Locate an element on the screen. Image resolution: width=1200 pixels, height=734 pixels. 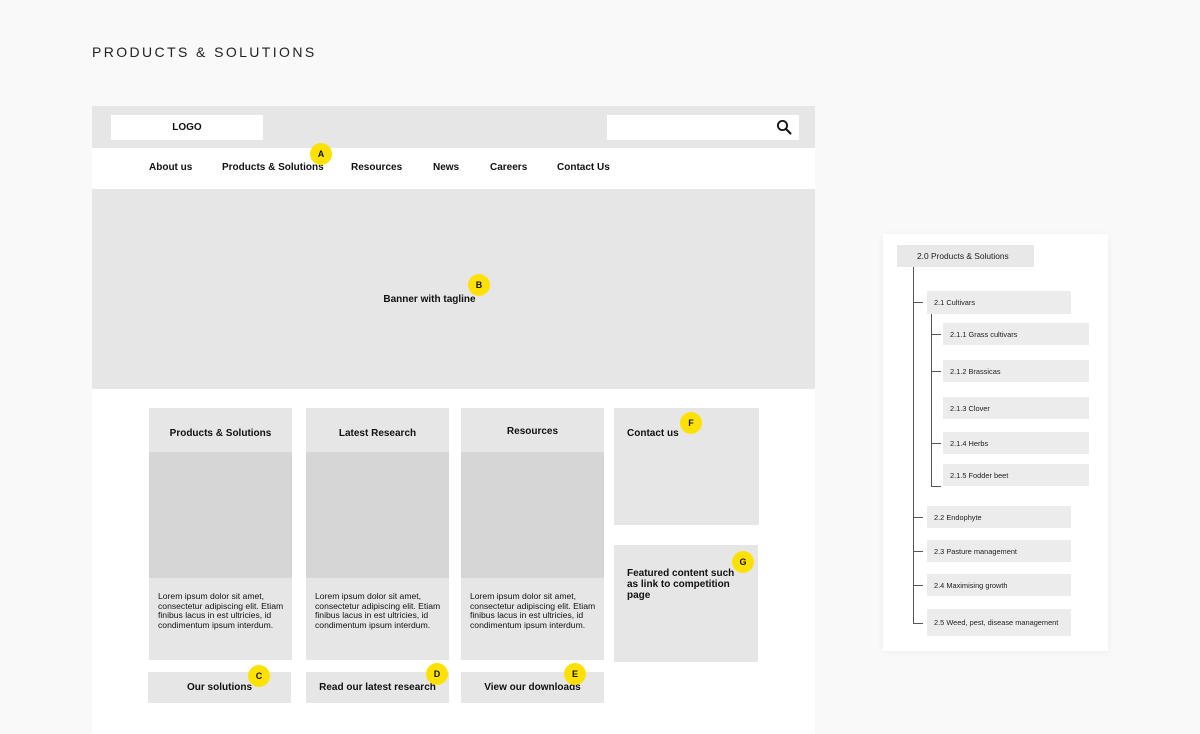
annotation-badge-a: A is located at coordinates (321, 154).